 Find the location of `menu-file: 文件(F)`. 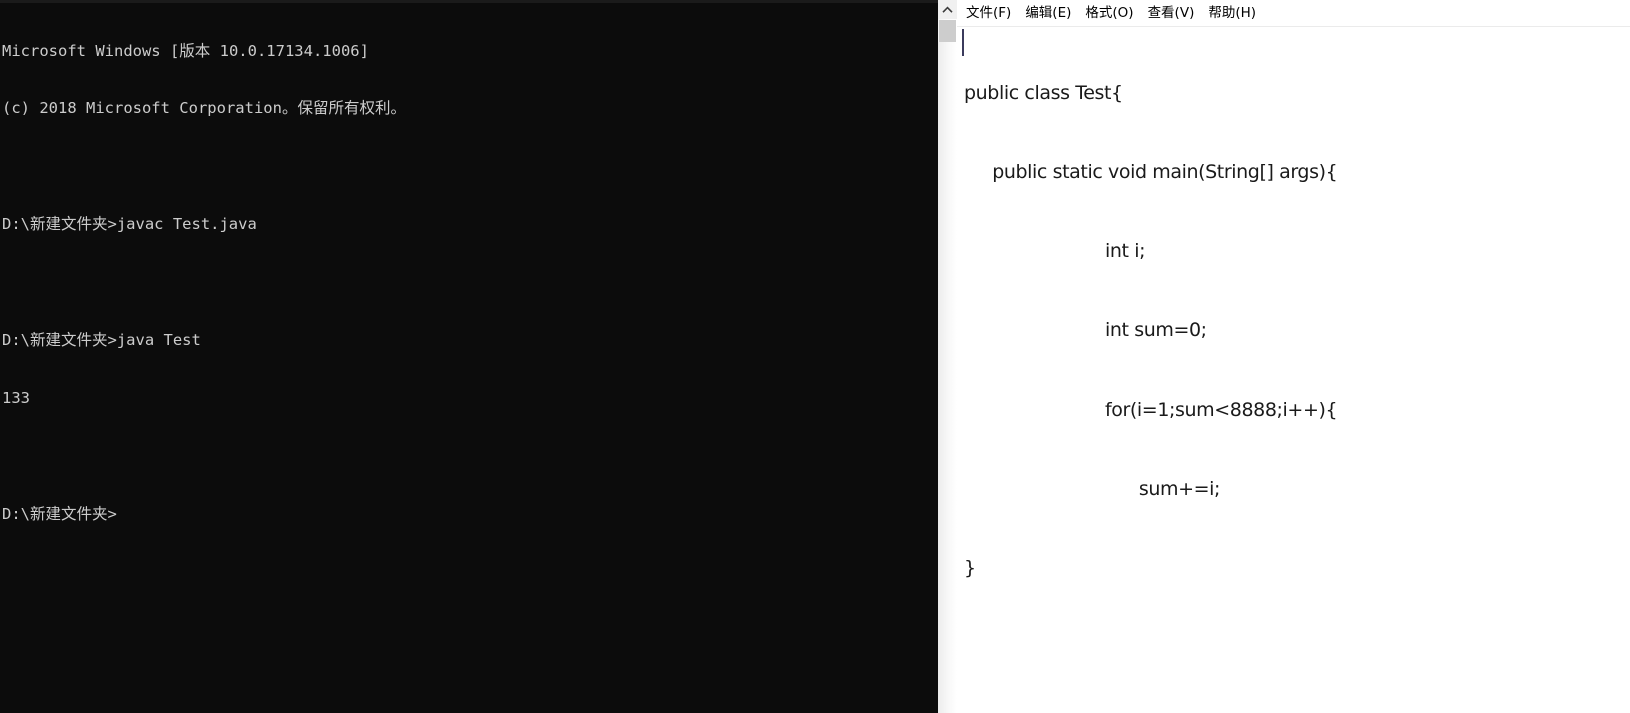

menu-file: 文件(F) is located at coordinates (988, 13).